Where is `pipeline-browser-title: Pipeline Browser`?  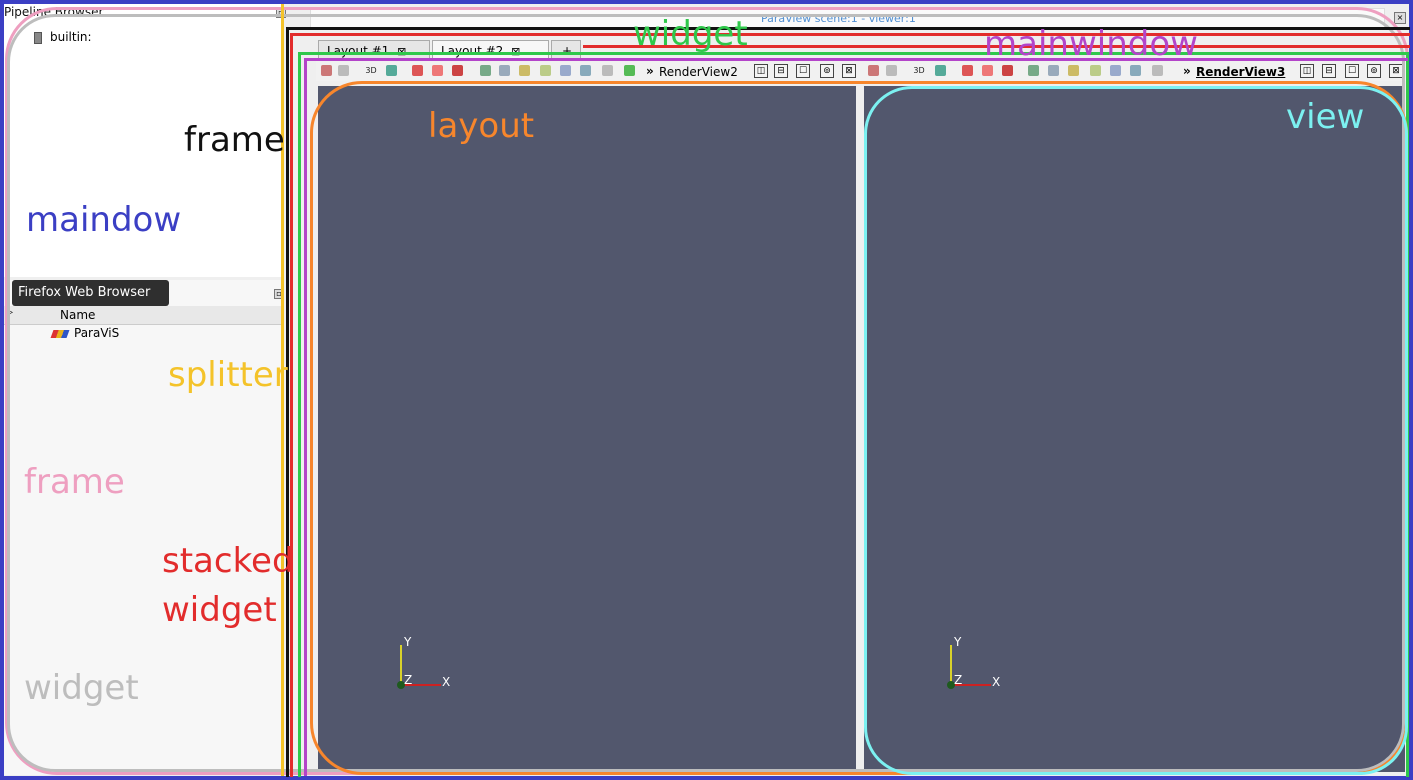
pipeline-browser-title: Pipeline Browser is located at coordinates (54, 12).